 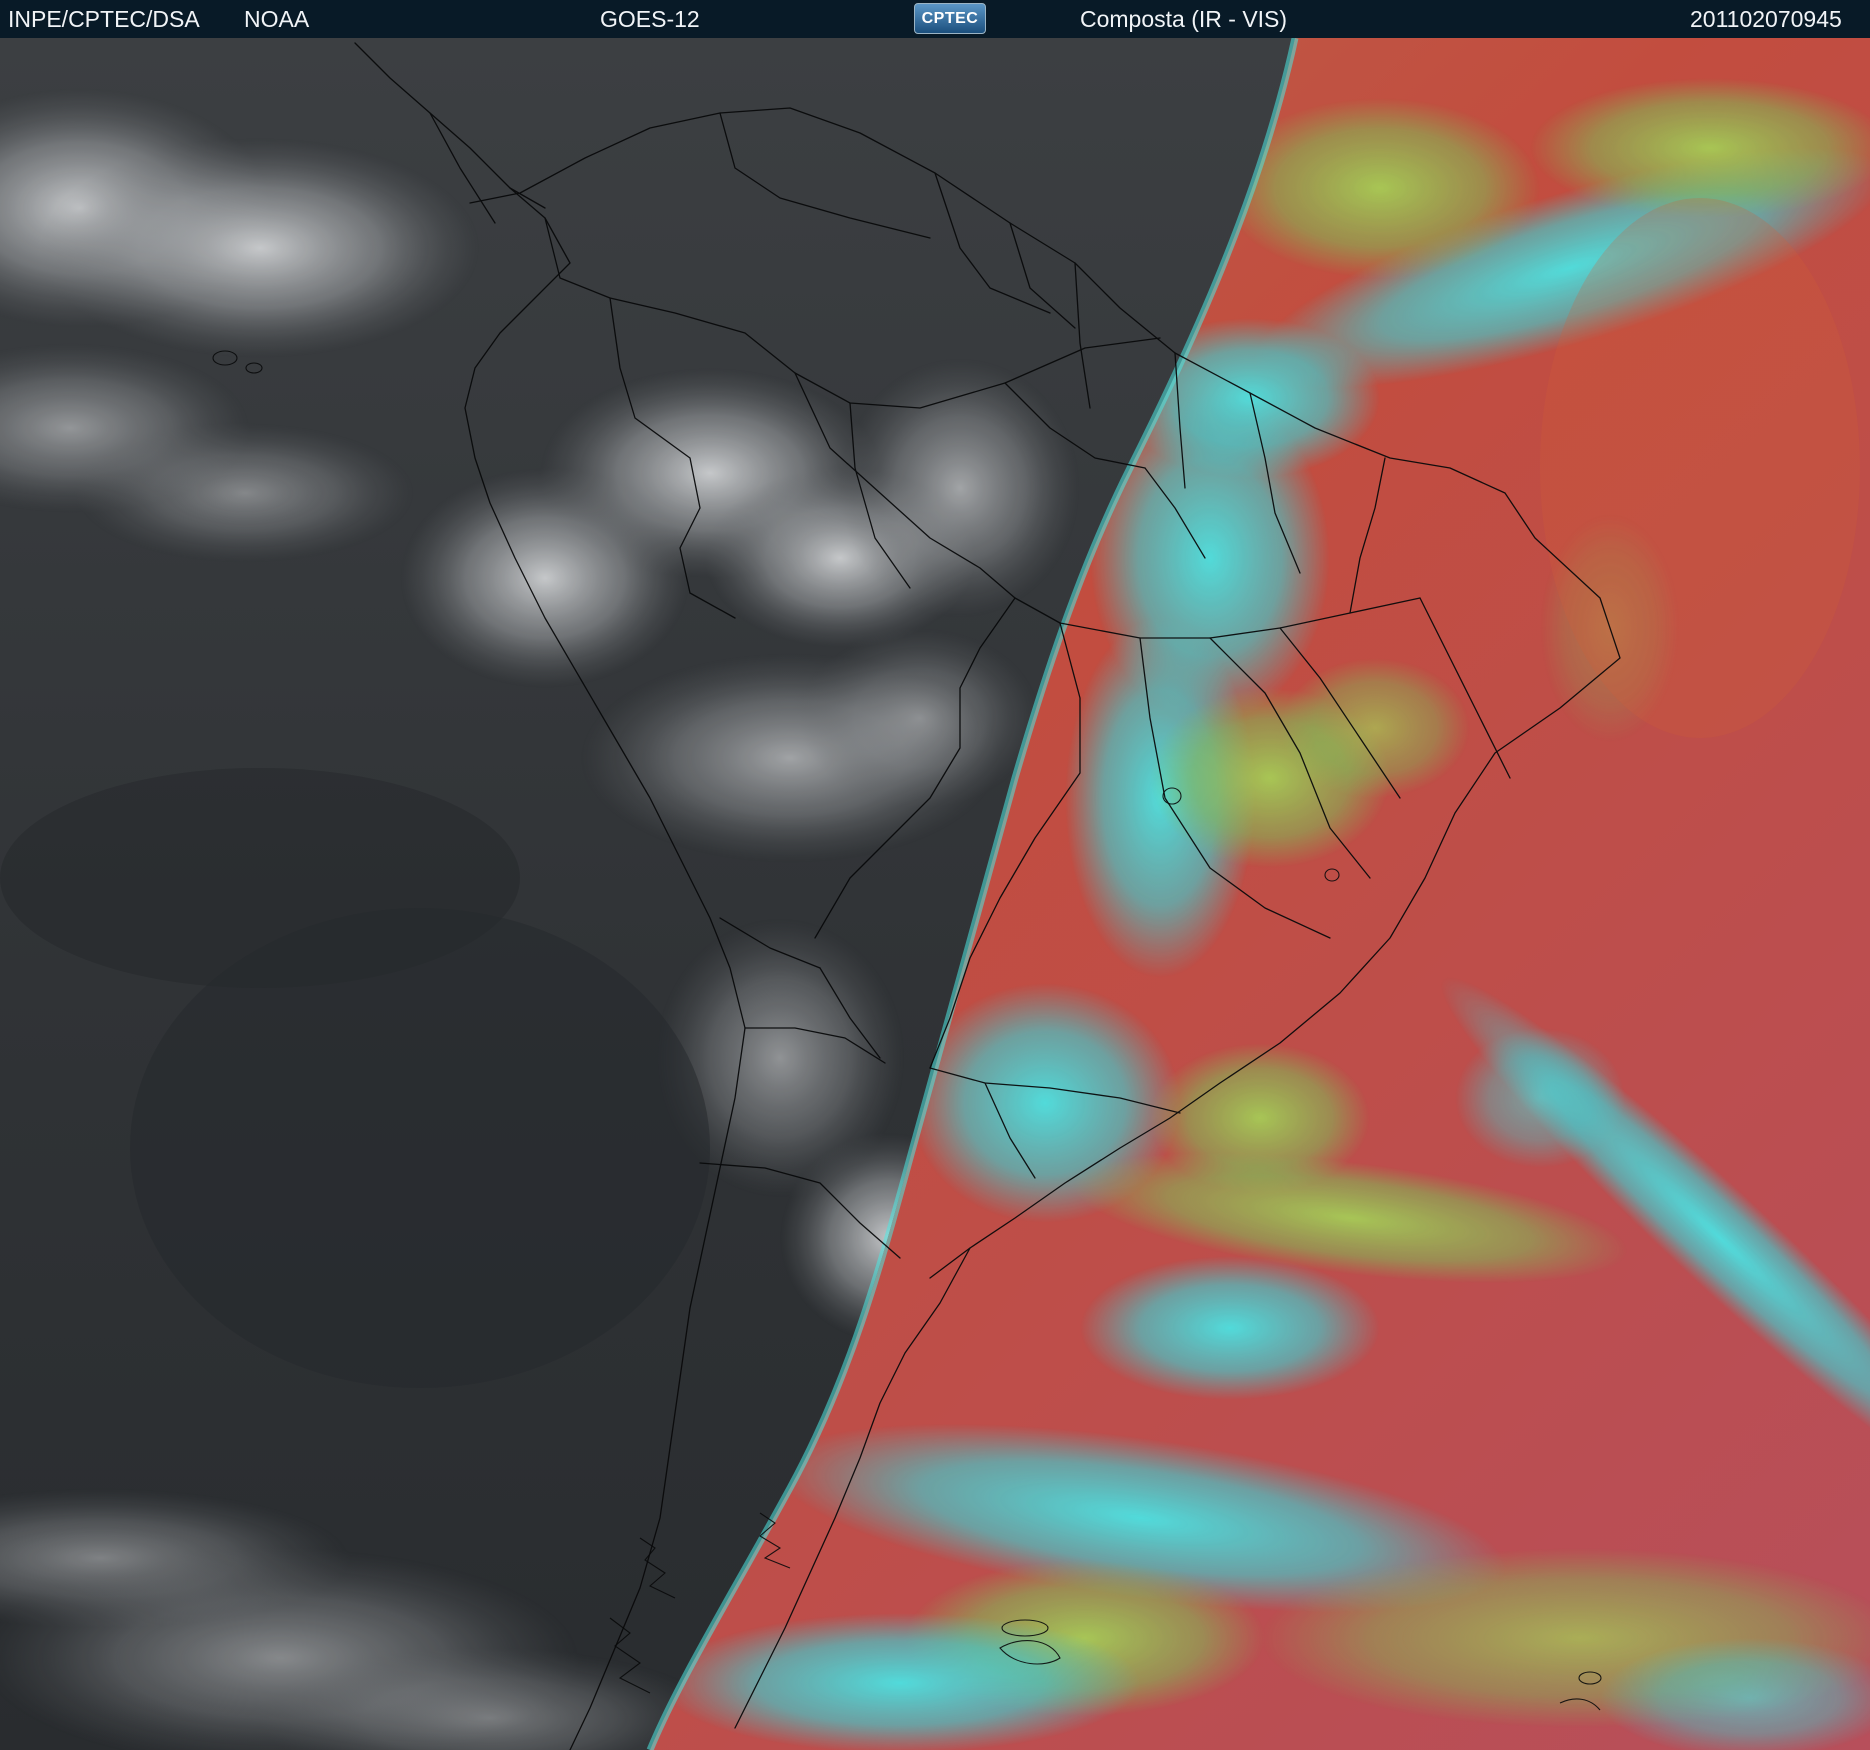 I want to click on logo-text: CPTEC, so click(x=950, y=18).